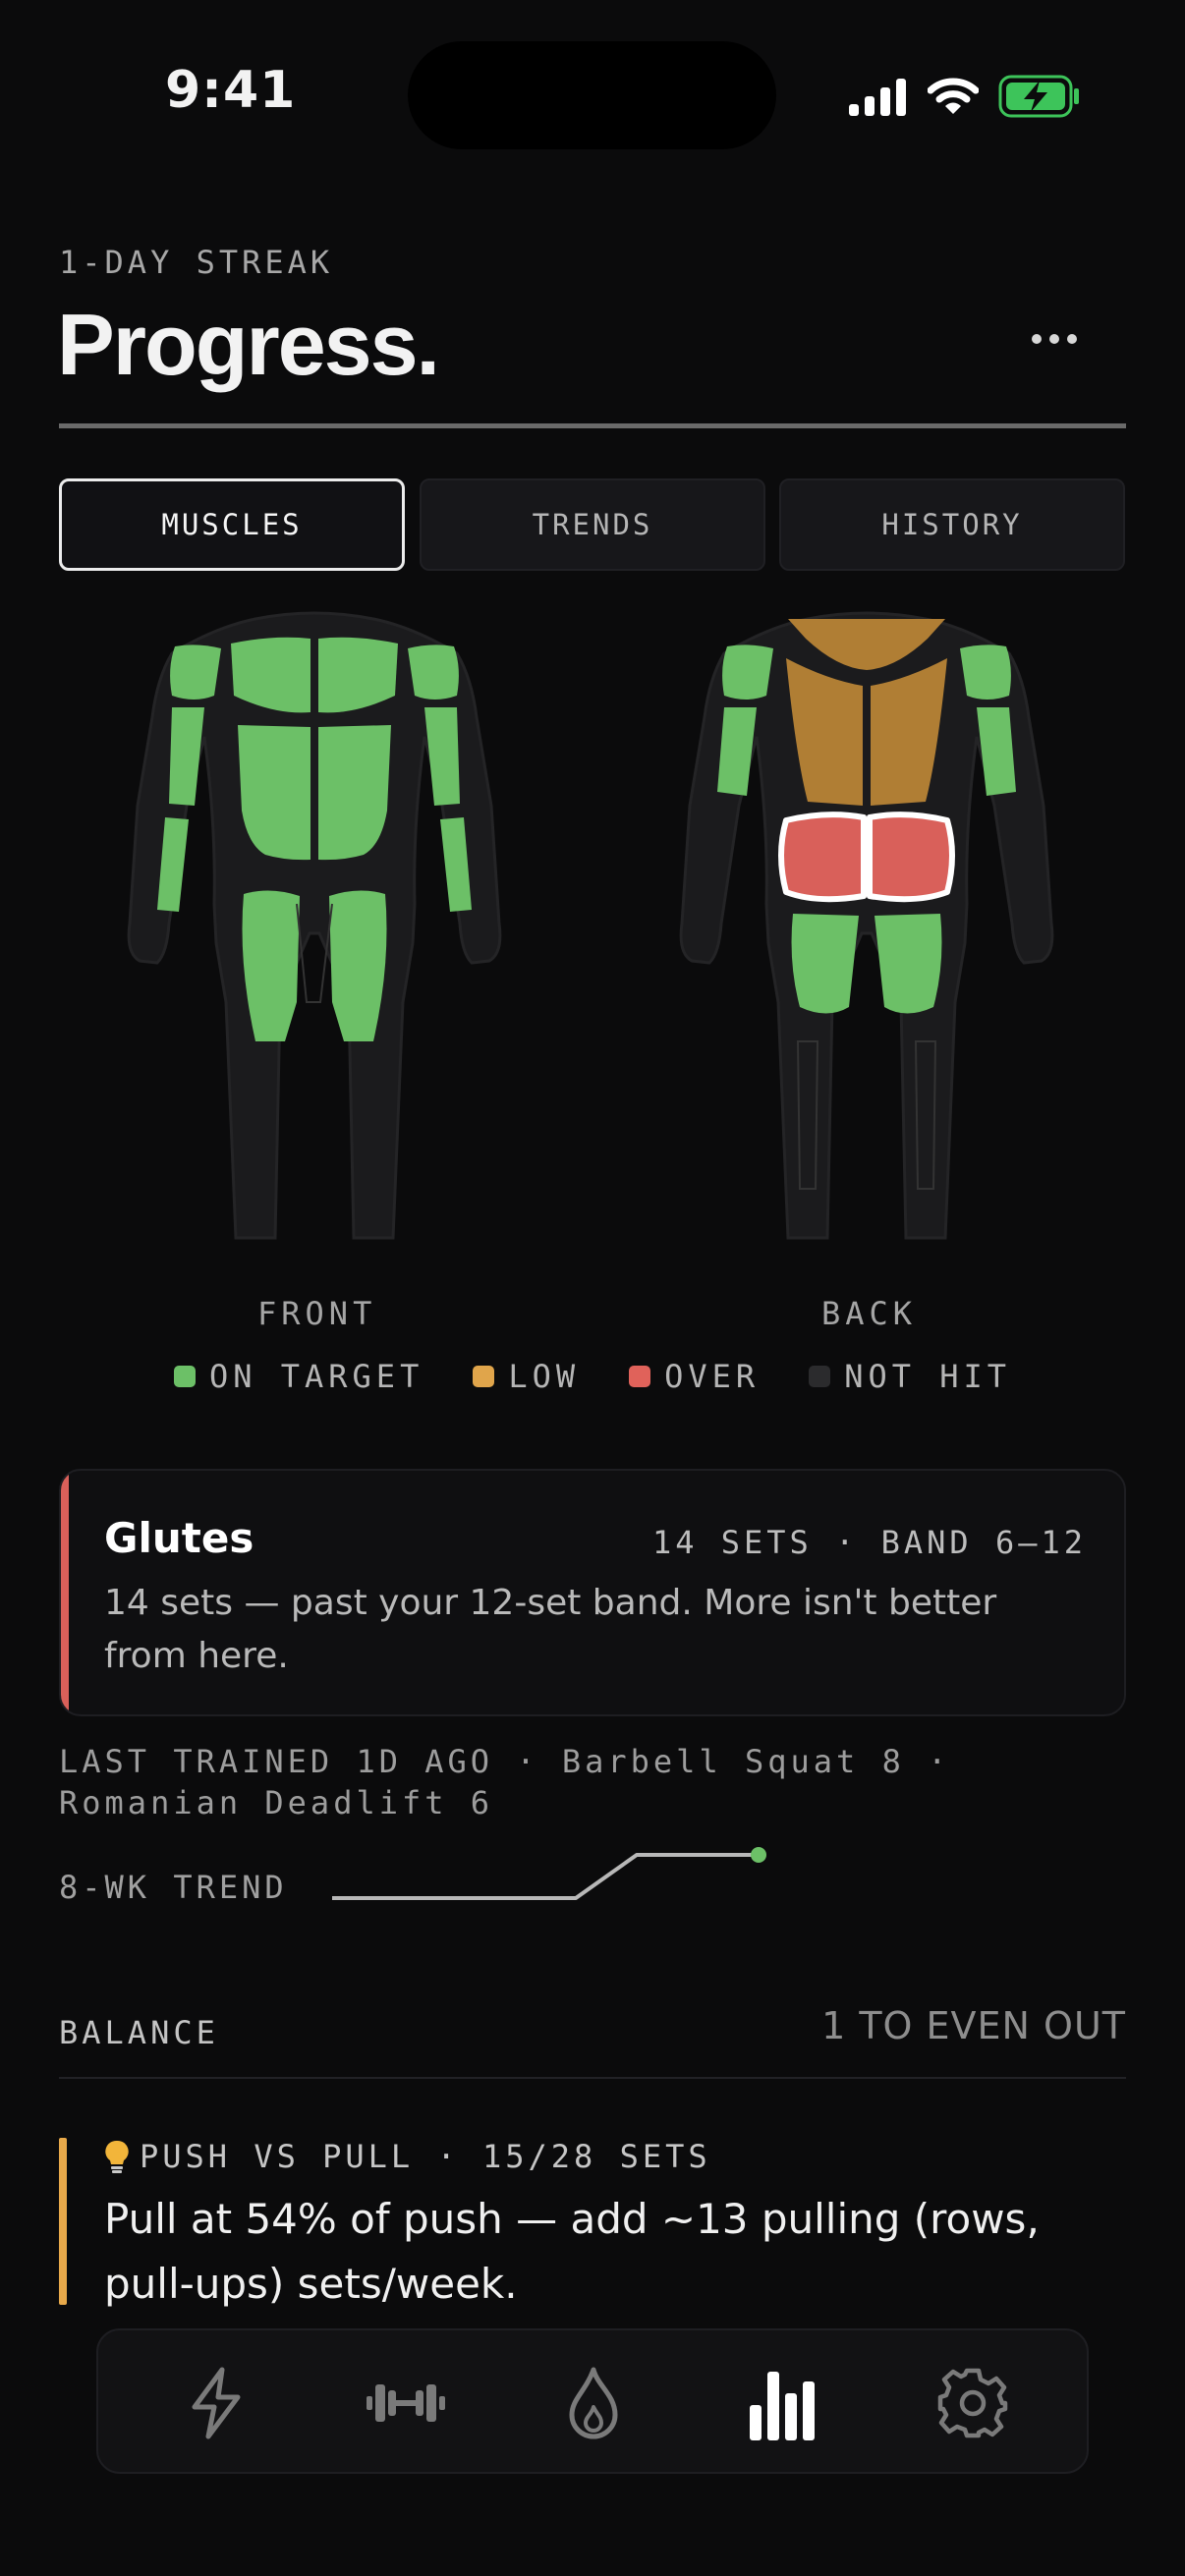  I want to click on tip-heading: PUSH VS PULL · 15/28 SETS, so click(408, 2156).